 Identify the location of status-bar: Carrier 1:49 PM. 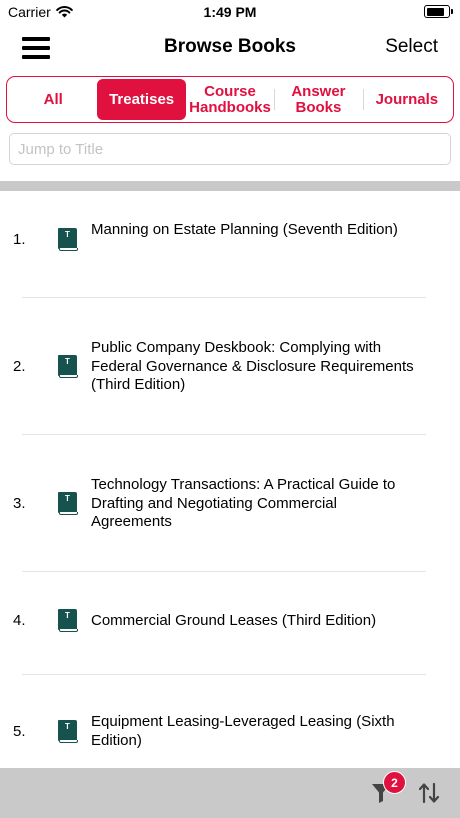
(230, 12).